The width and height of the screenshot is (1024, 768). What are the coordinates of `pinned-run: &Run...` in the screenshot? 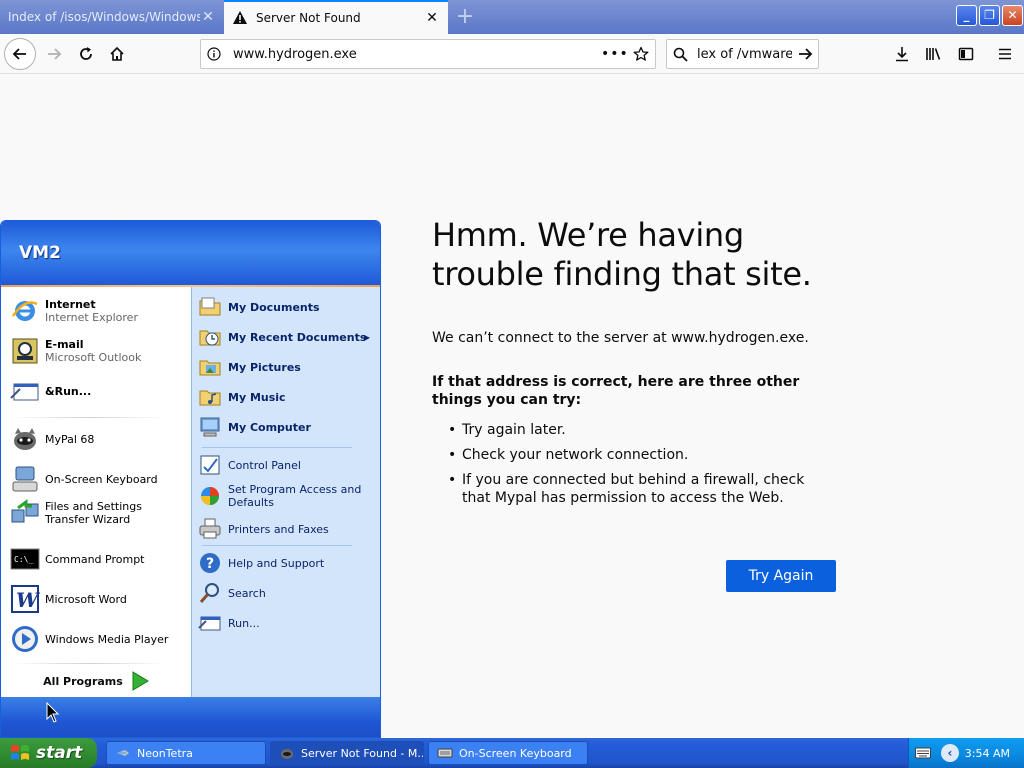 It's located at (98, 391).